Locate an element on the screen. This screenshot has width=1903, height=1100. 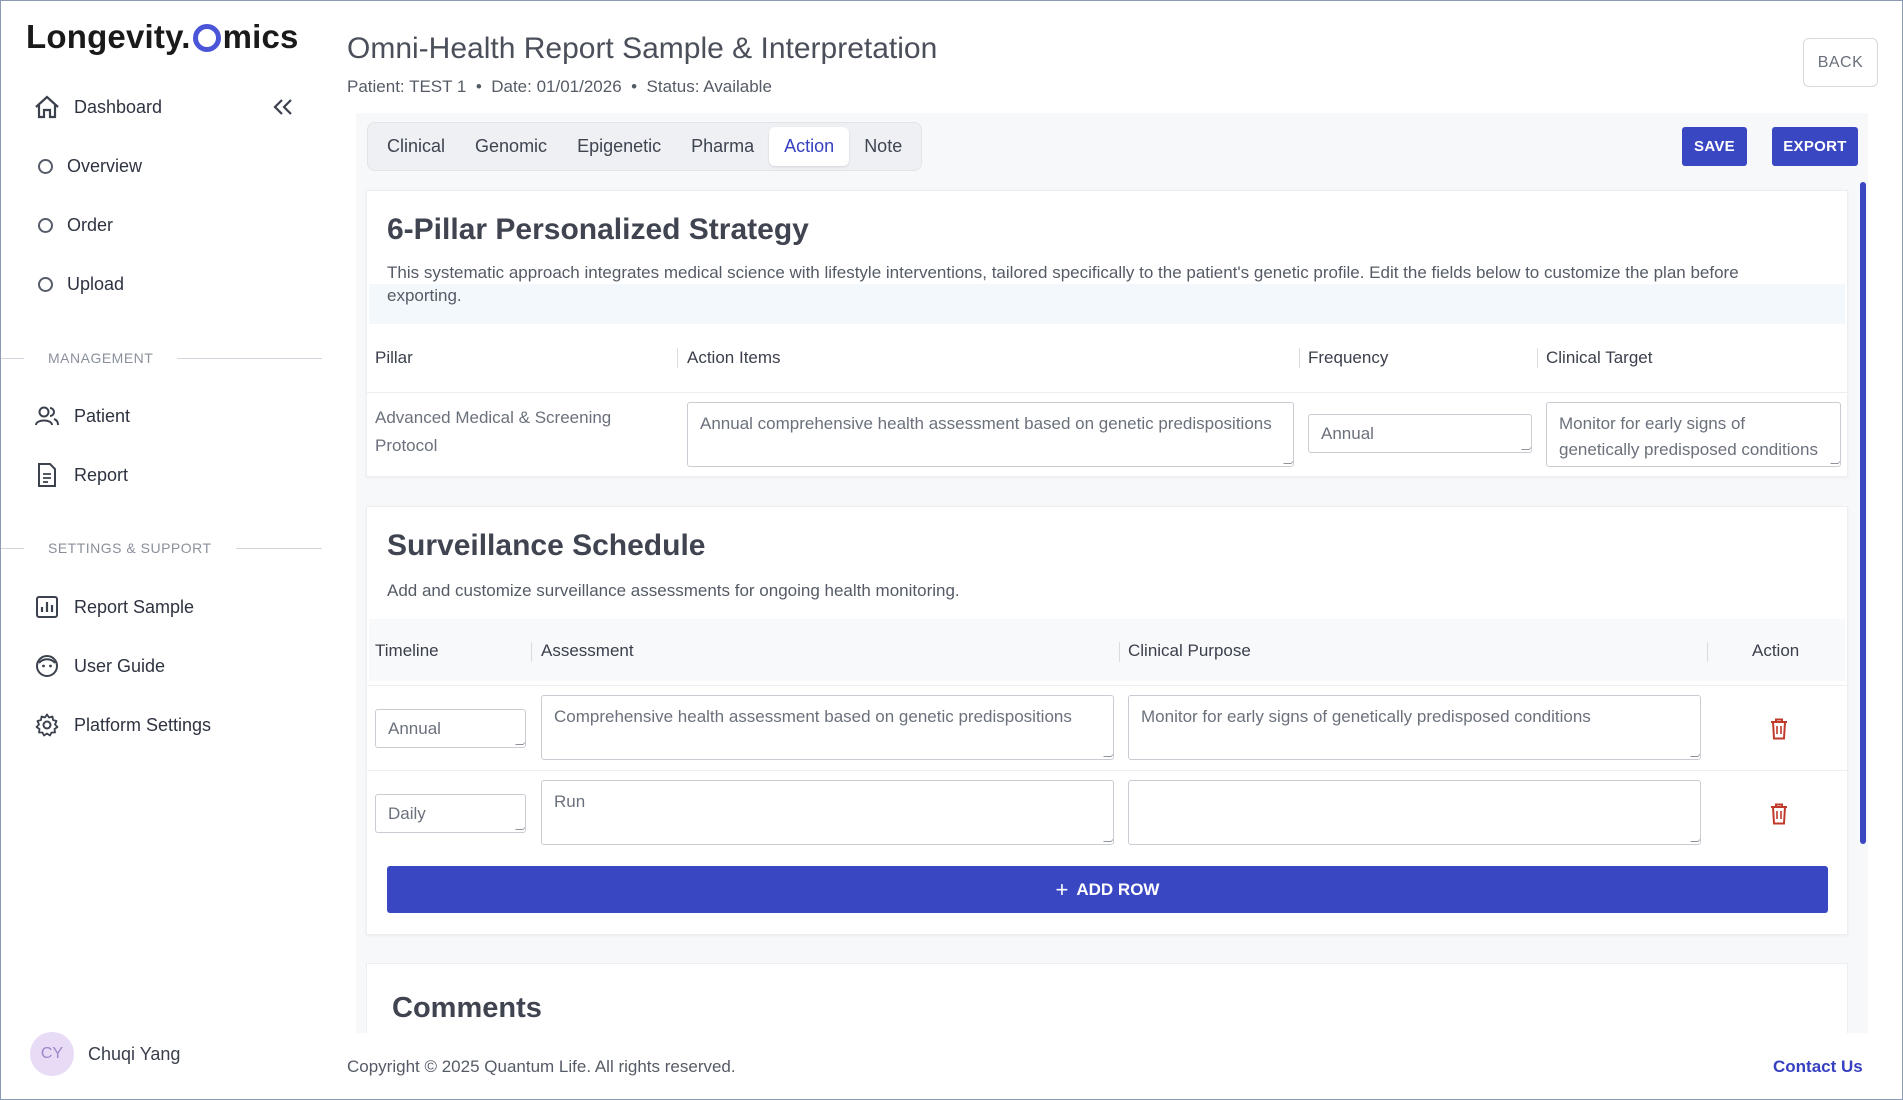
sidebar-item-platform-settings: Platform Settings is located at coordinates (122, 725).